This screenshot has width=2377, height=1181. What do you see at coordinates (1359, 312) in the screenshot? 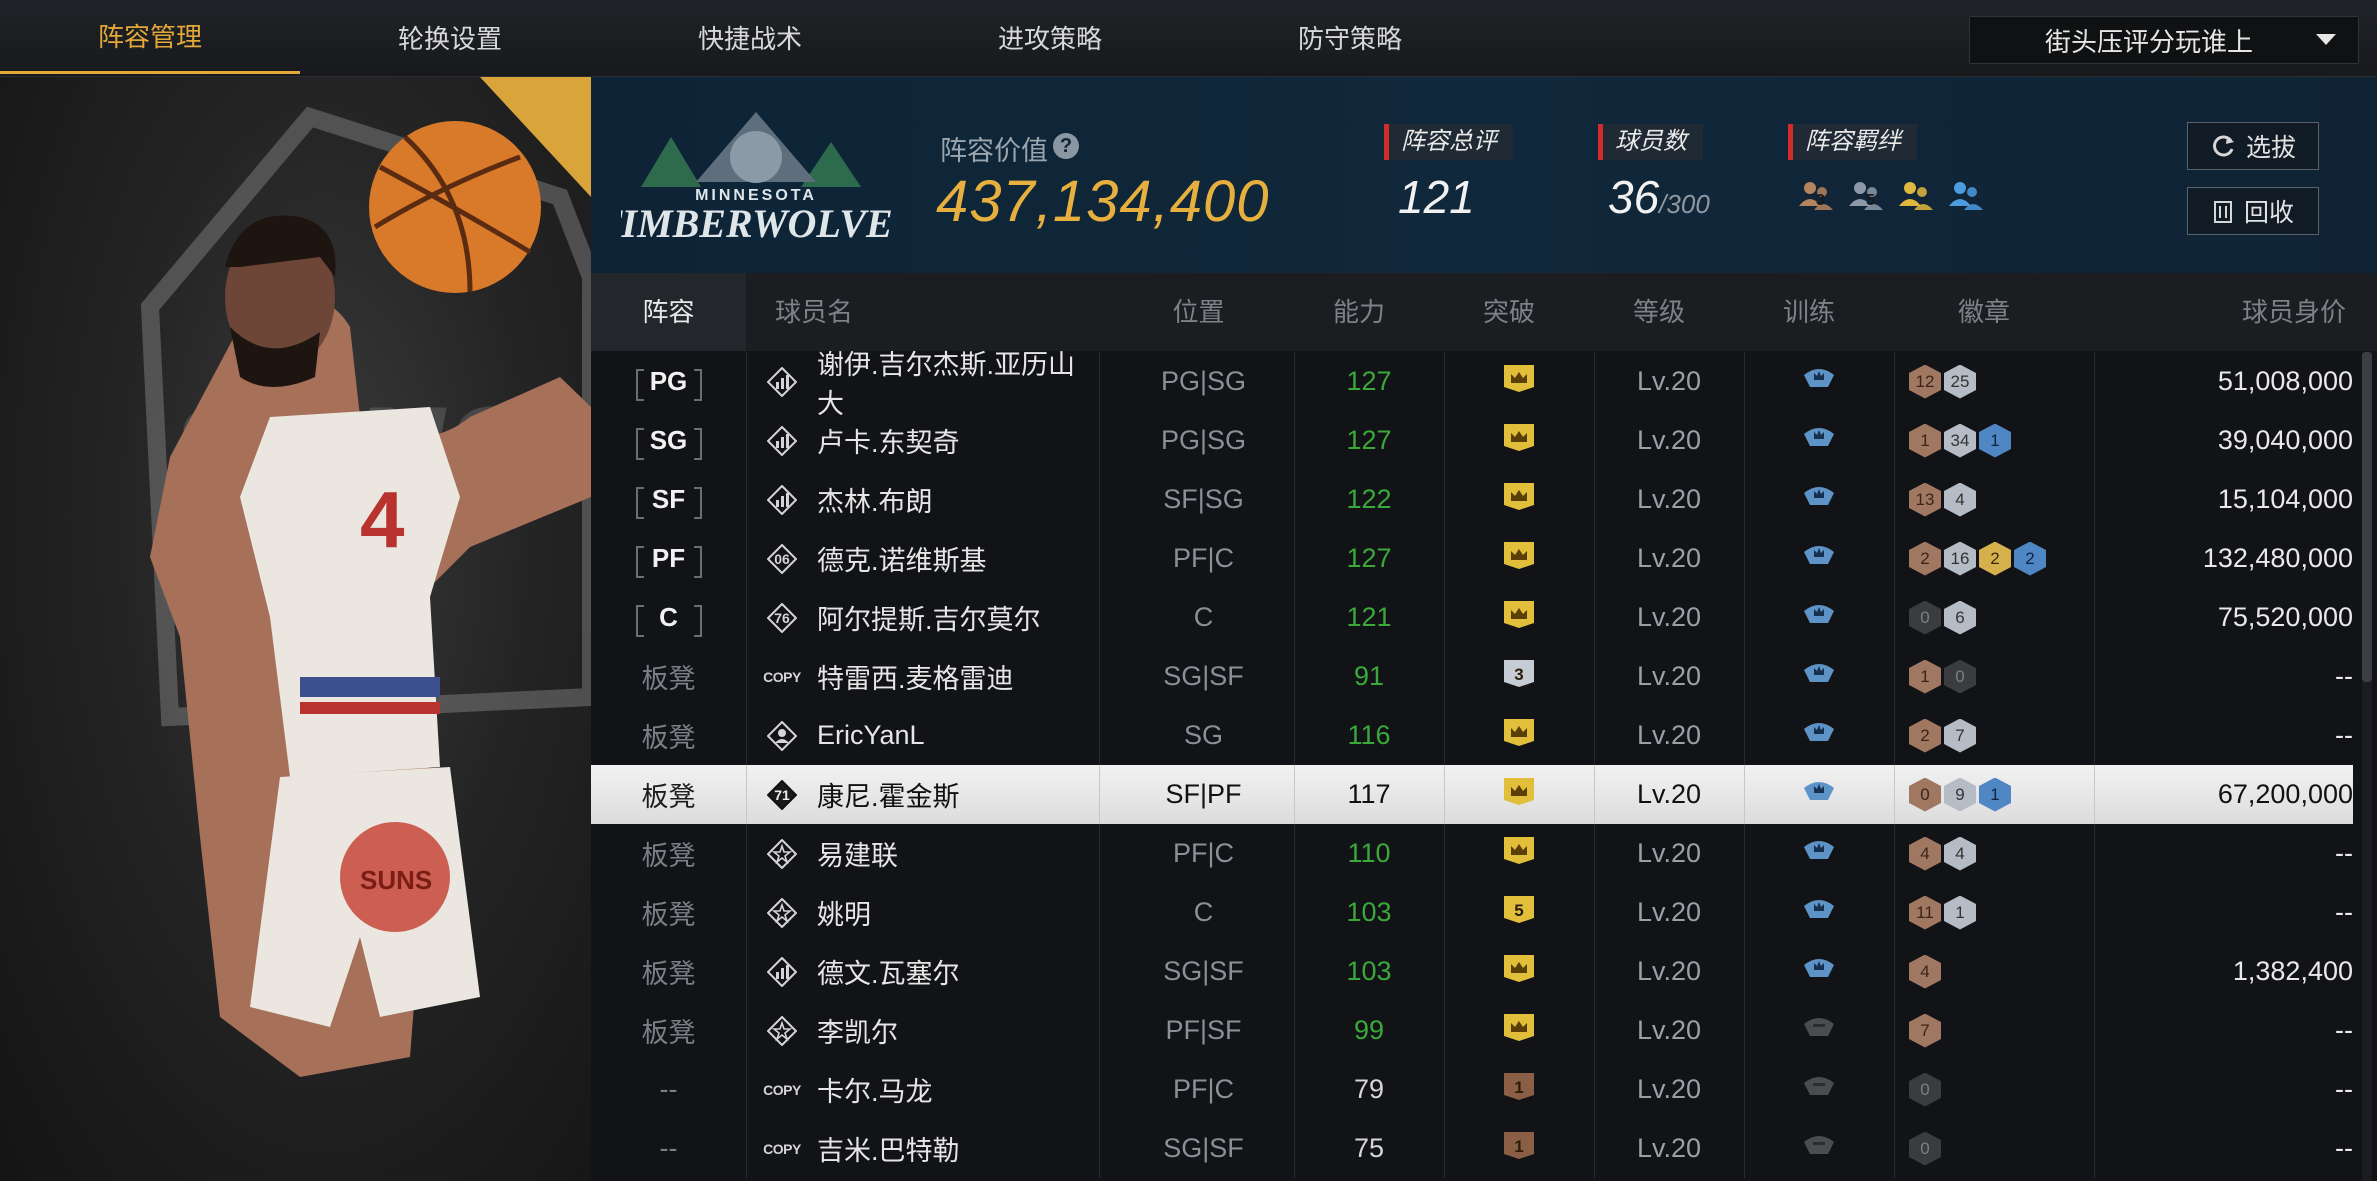
I see `col-ability: 能力` at bounding box center [1359, 312].